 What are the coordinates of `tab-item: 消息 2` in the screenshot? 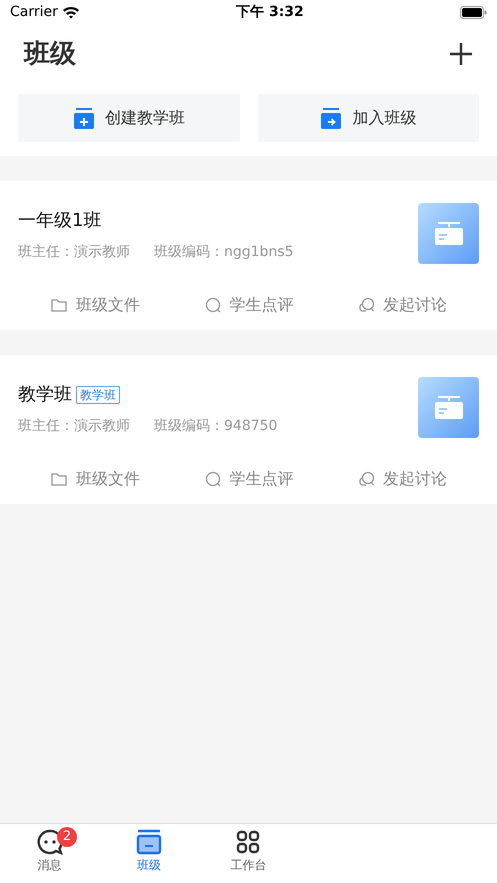 It's located at (50, 853).